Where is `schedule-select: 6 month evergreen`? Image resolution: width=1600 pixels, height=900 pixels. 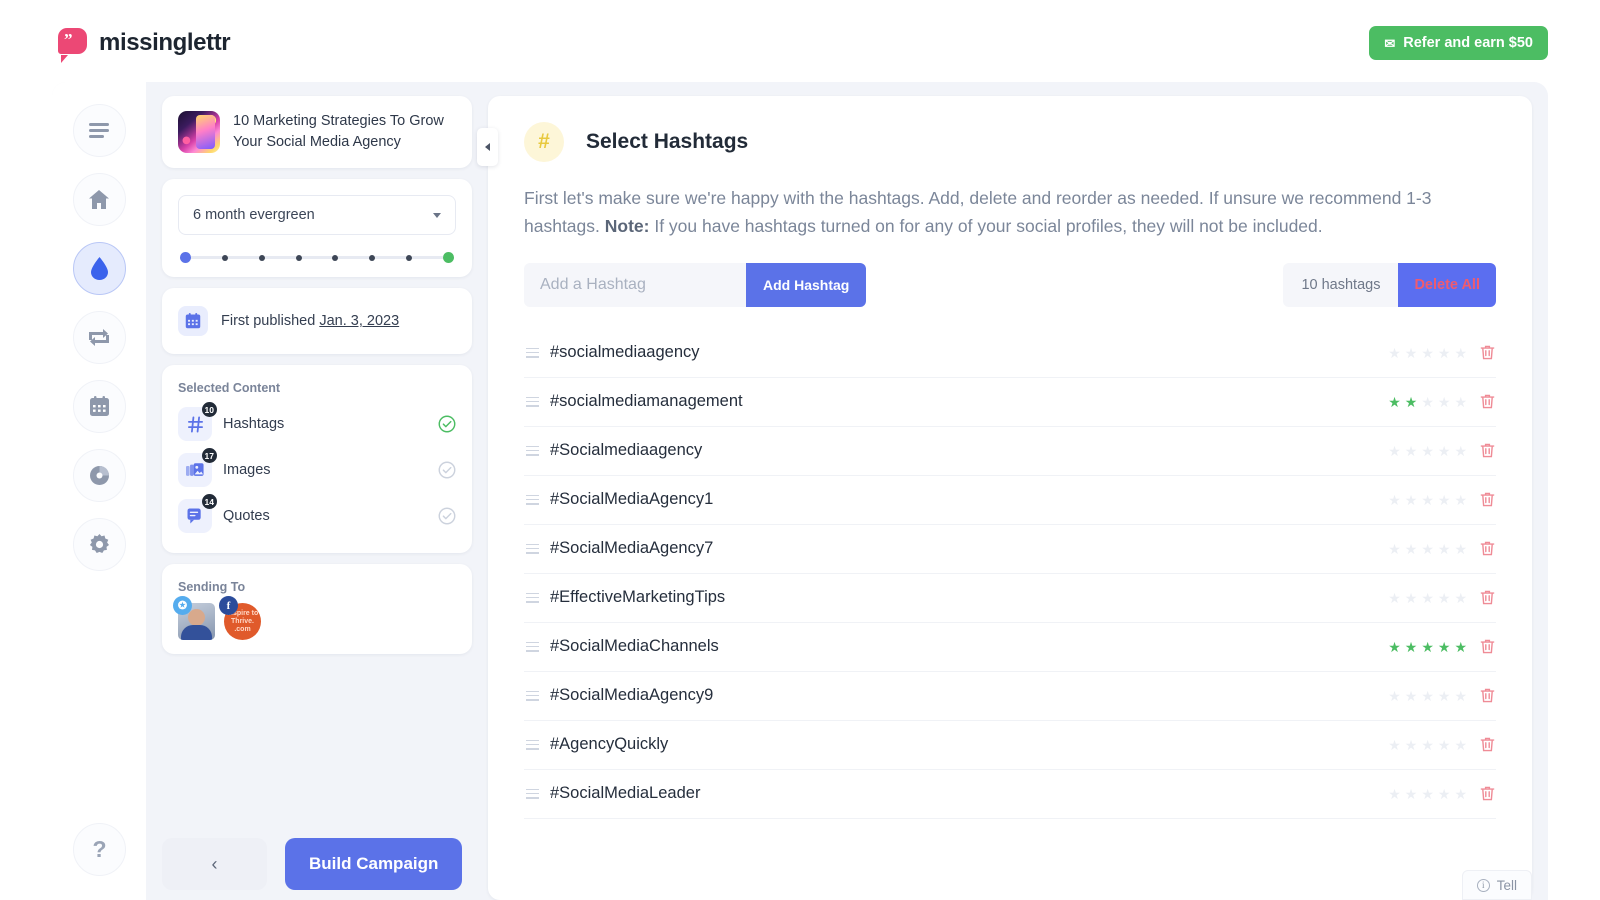 schedule-select: 6 month evergreen is located at coordinates (317, 215).